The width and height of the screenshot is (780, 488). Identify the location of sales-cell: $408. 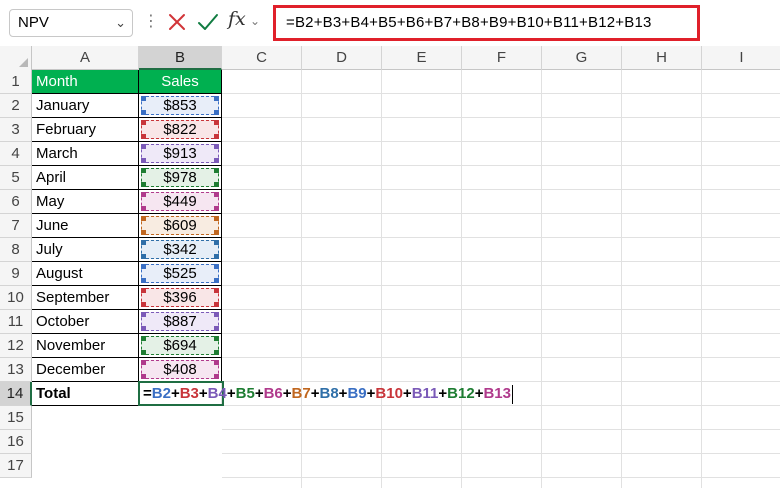
(180, 370).